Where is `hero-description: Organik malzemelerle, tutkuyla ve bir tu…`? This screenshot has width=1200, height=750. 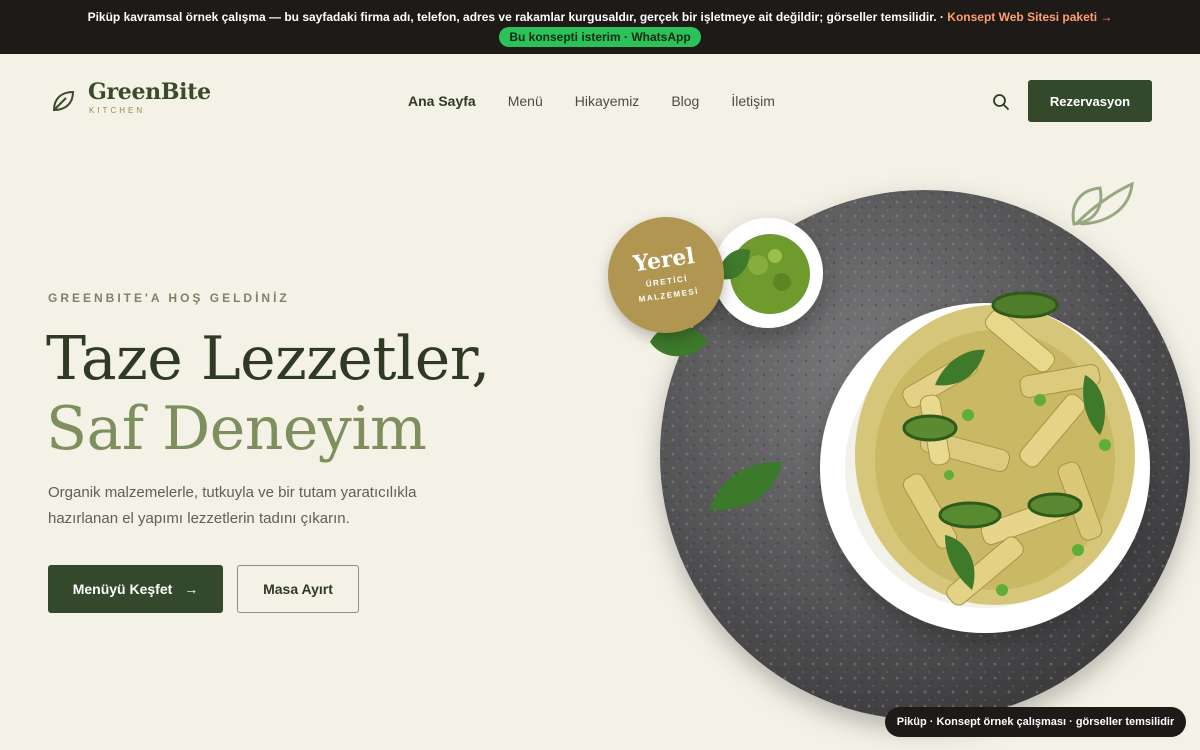
hero-description: Organik malzemelerle, tutkuyla ve bir tu… is located at coordinates (232, 505).